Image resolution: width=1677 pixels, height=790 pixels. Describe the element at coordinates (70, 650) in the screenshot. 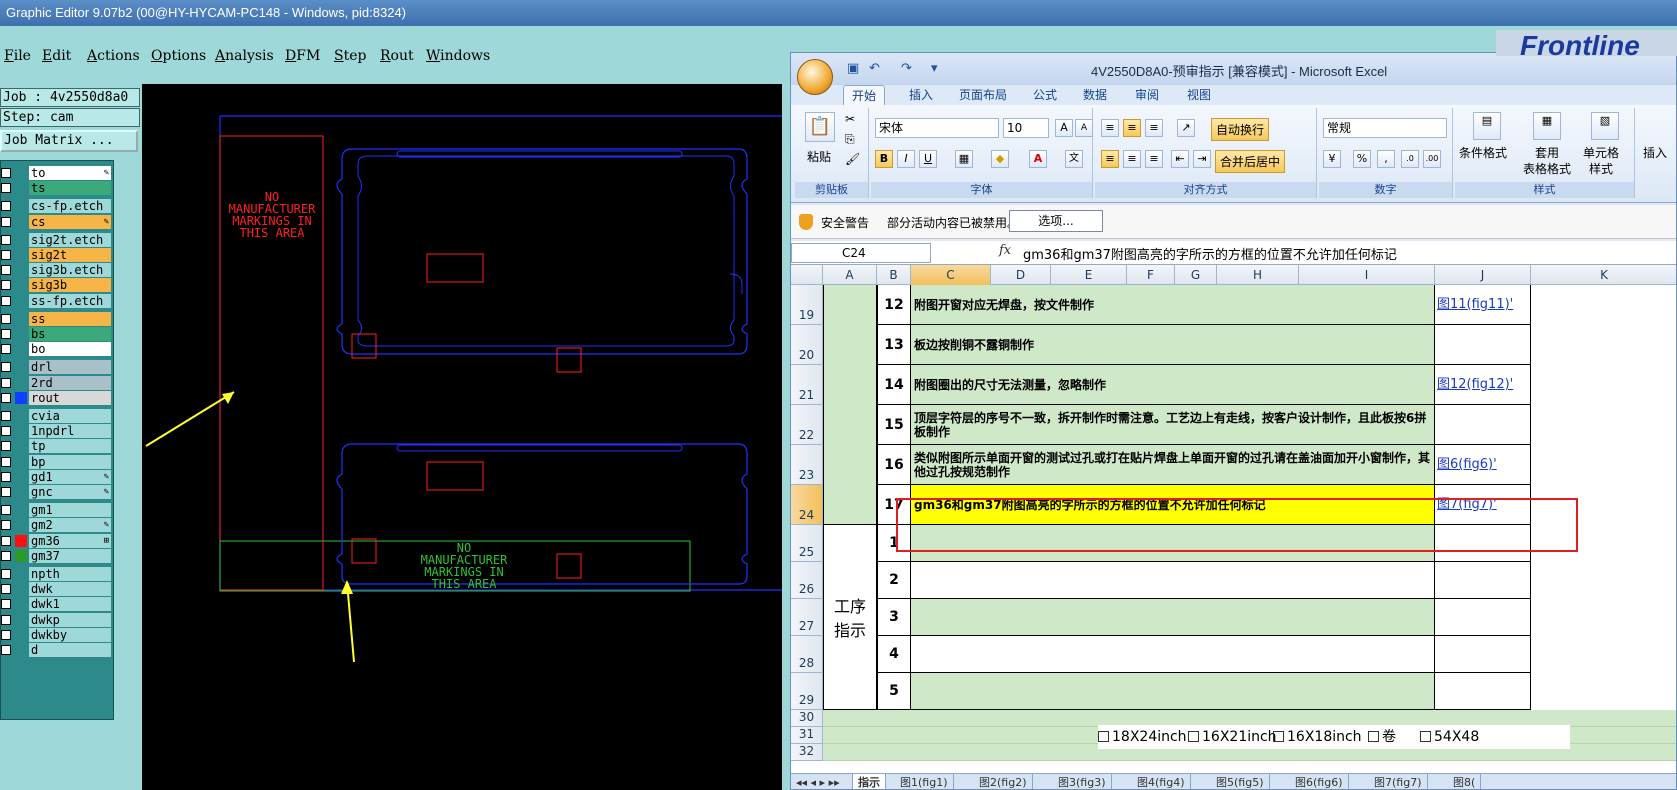

I see `layer-name: d` at that location.